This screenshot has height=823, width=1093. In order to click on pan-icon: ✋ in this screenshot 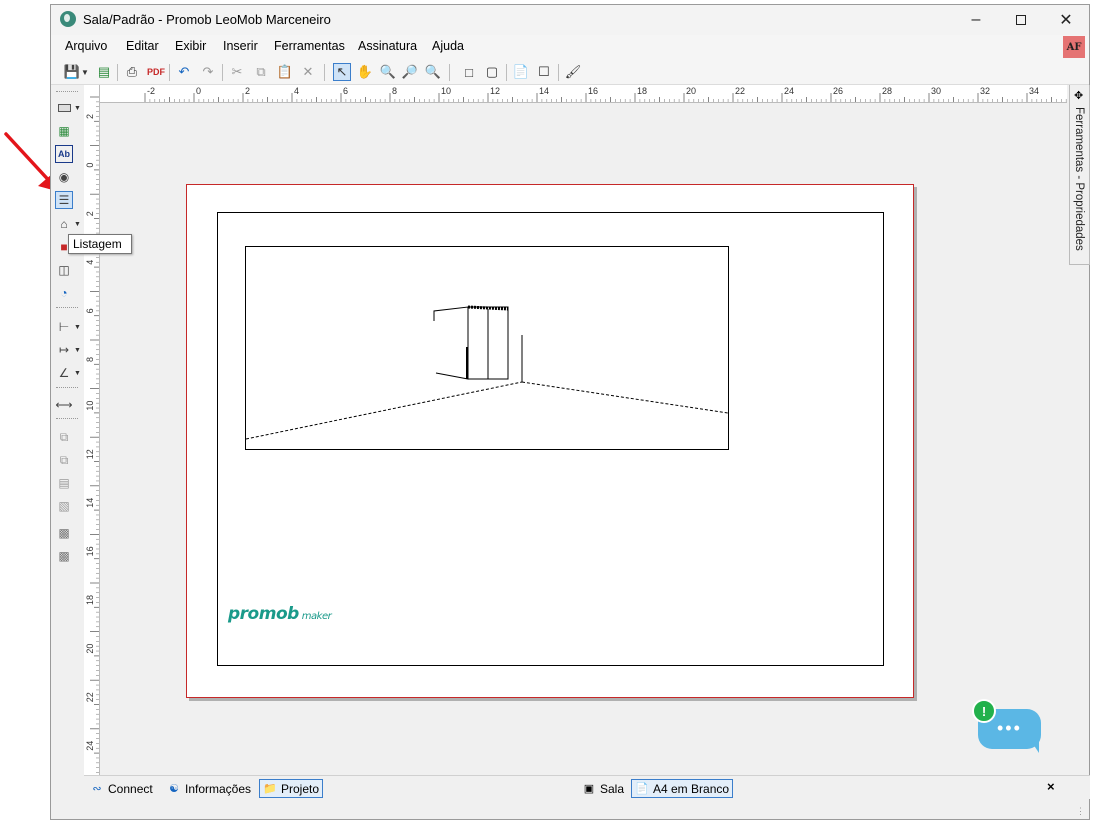, I will do `click(365, 72)`.